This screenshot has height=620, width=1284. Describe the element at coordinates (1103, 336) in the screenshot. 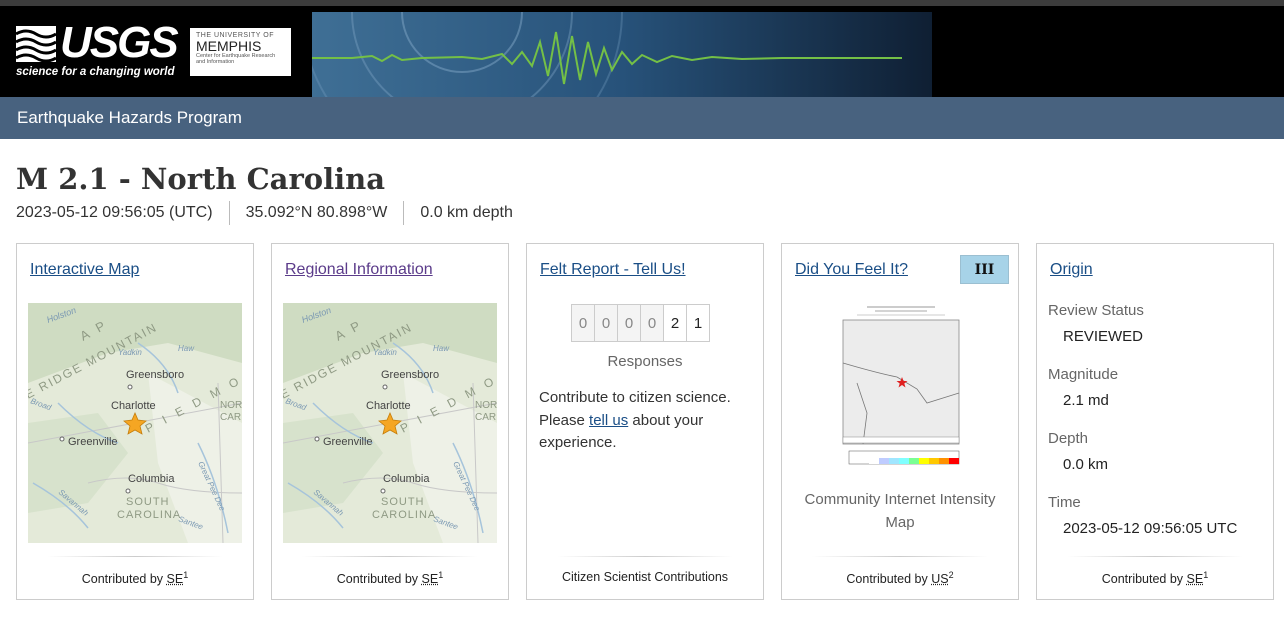

I see `review-status-value: REVIEWED` at that location.